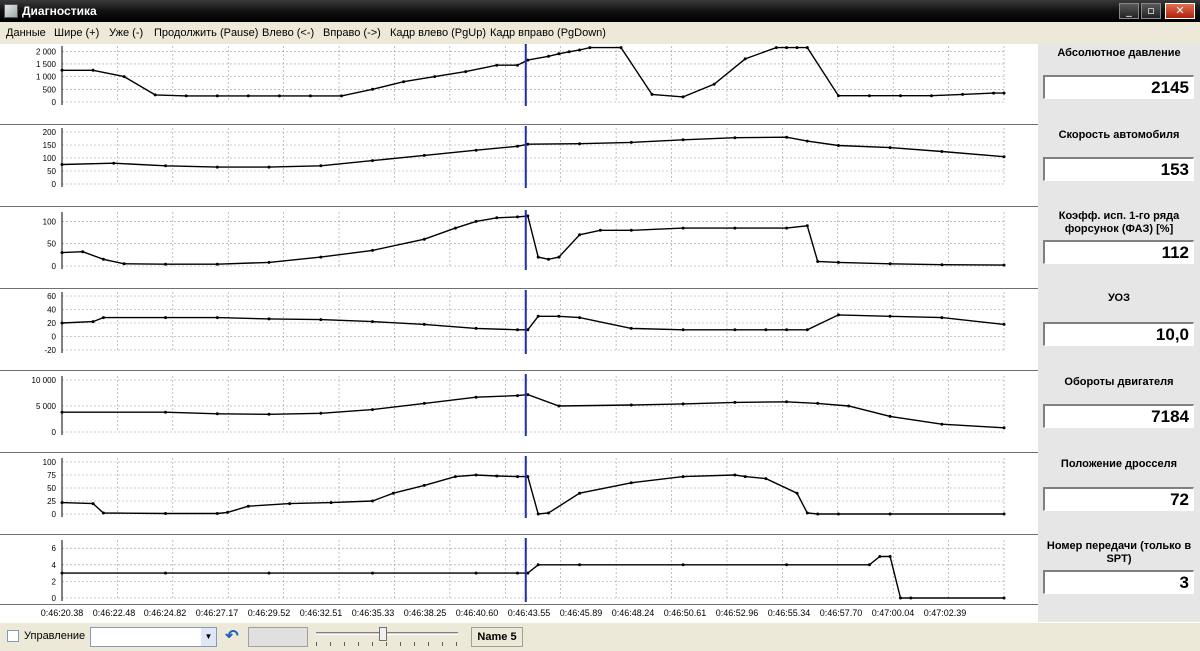 The width and height of the screenshot is (1200, 651). Describe the element at coordinates (126, 33) in the screenshot. I see `menu-narrower: Уже (-)` at that location.